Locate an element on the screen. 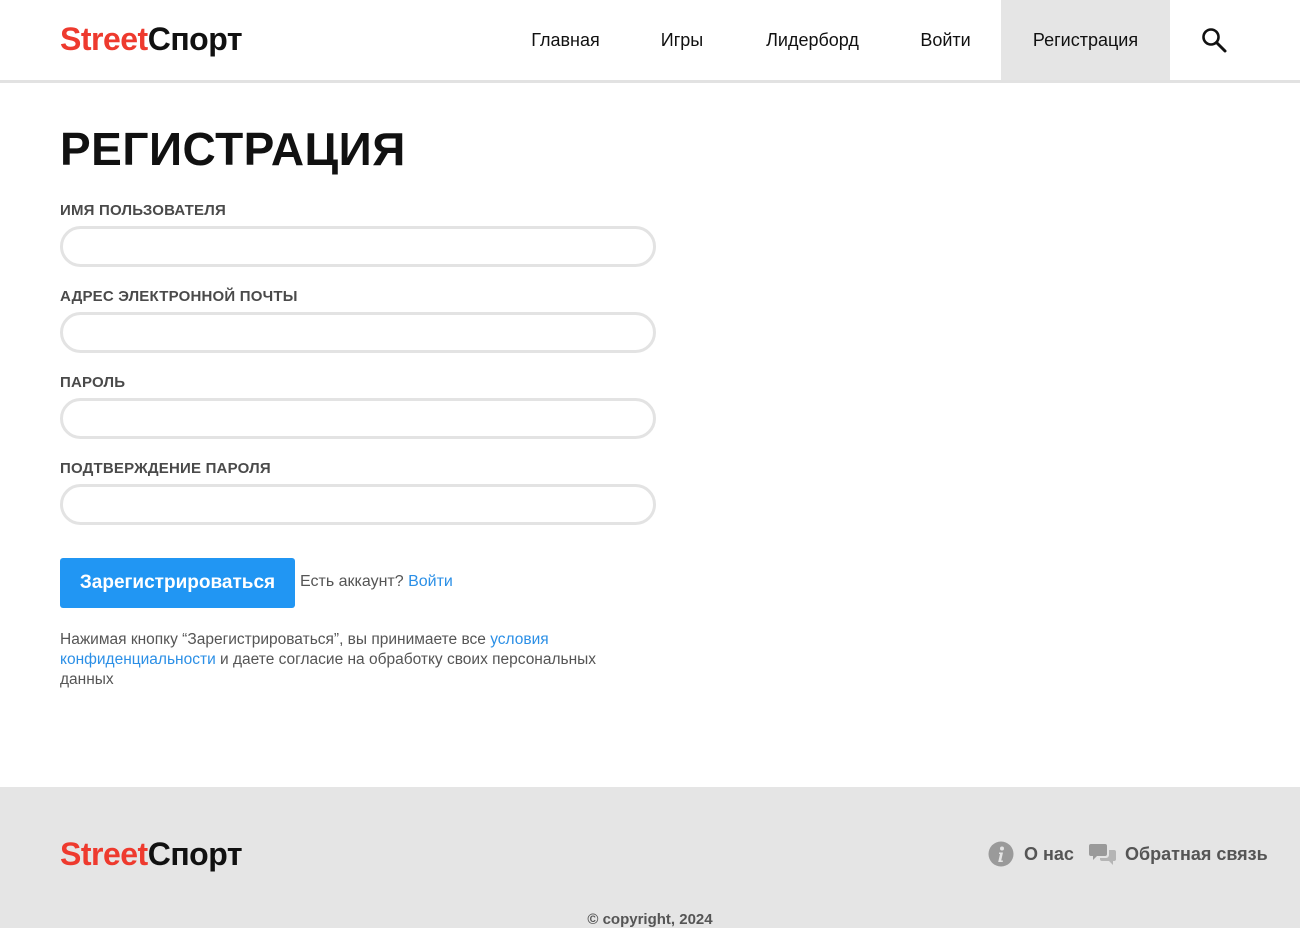 The image size is (1300, 928). email-input is located at coordinates (358, 332).